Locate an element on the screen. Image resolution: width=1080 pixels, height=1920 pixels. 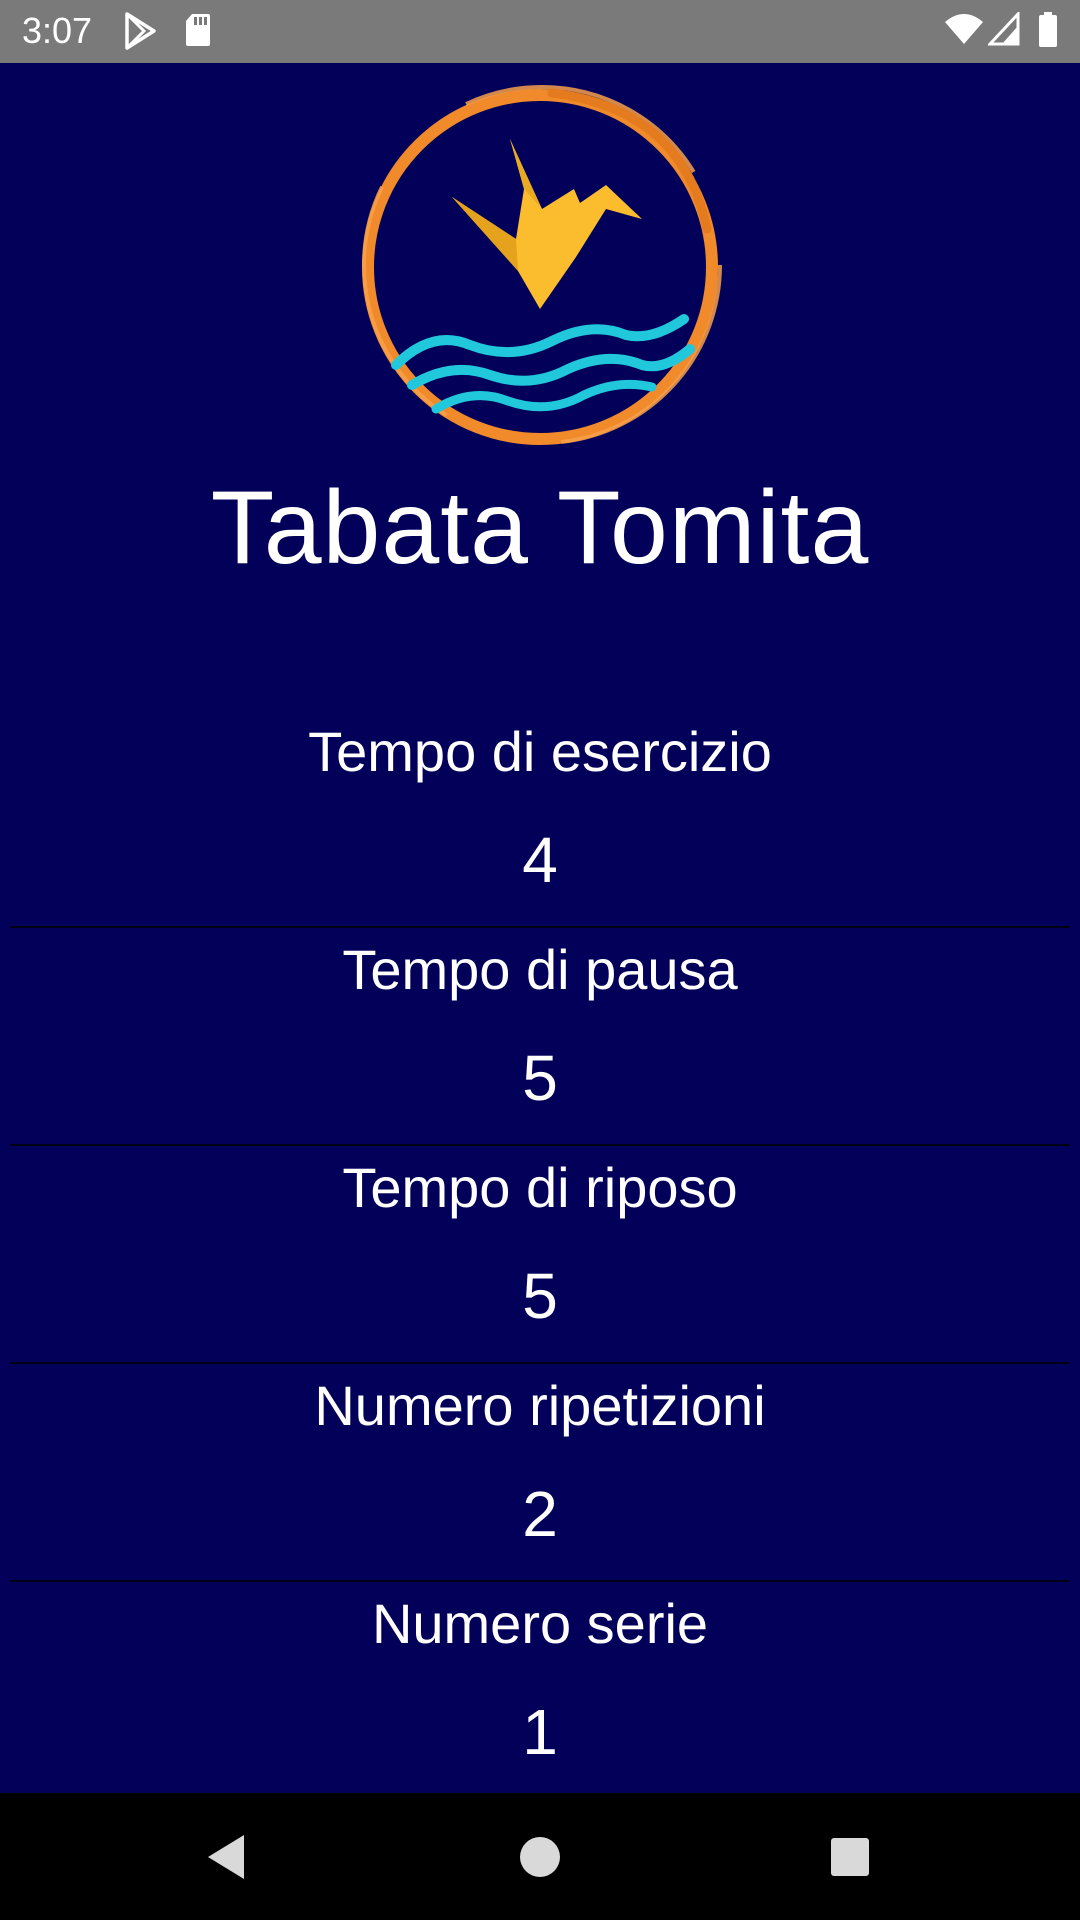
setting-label: Numero ripetizioni is located at coordinates (540, 1405).